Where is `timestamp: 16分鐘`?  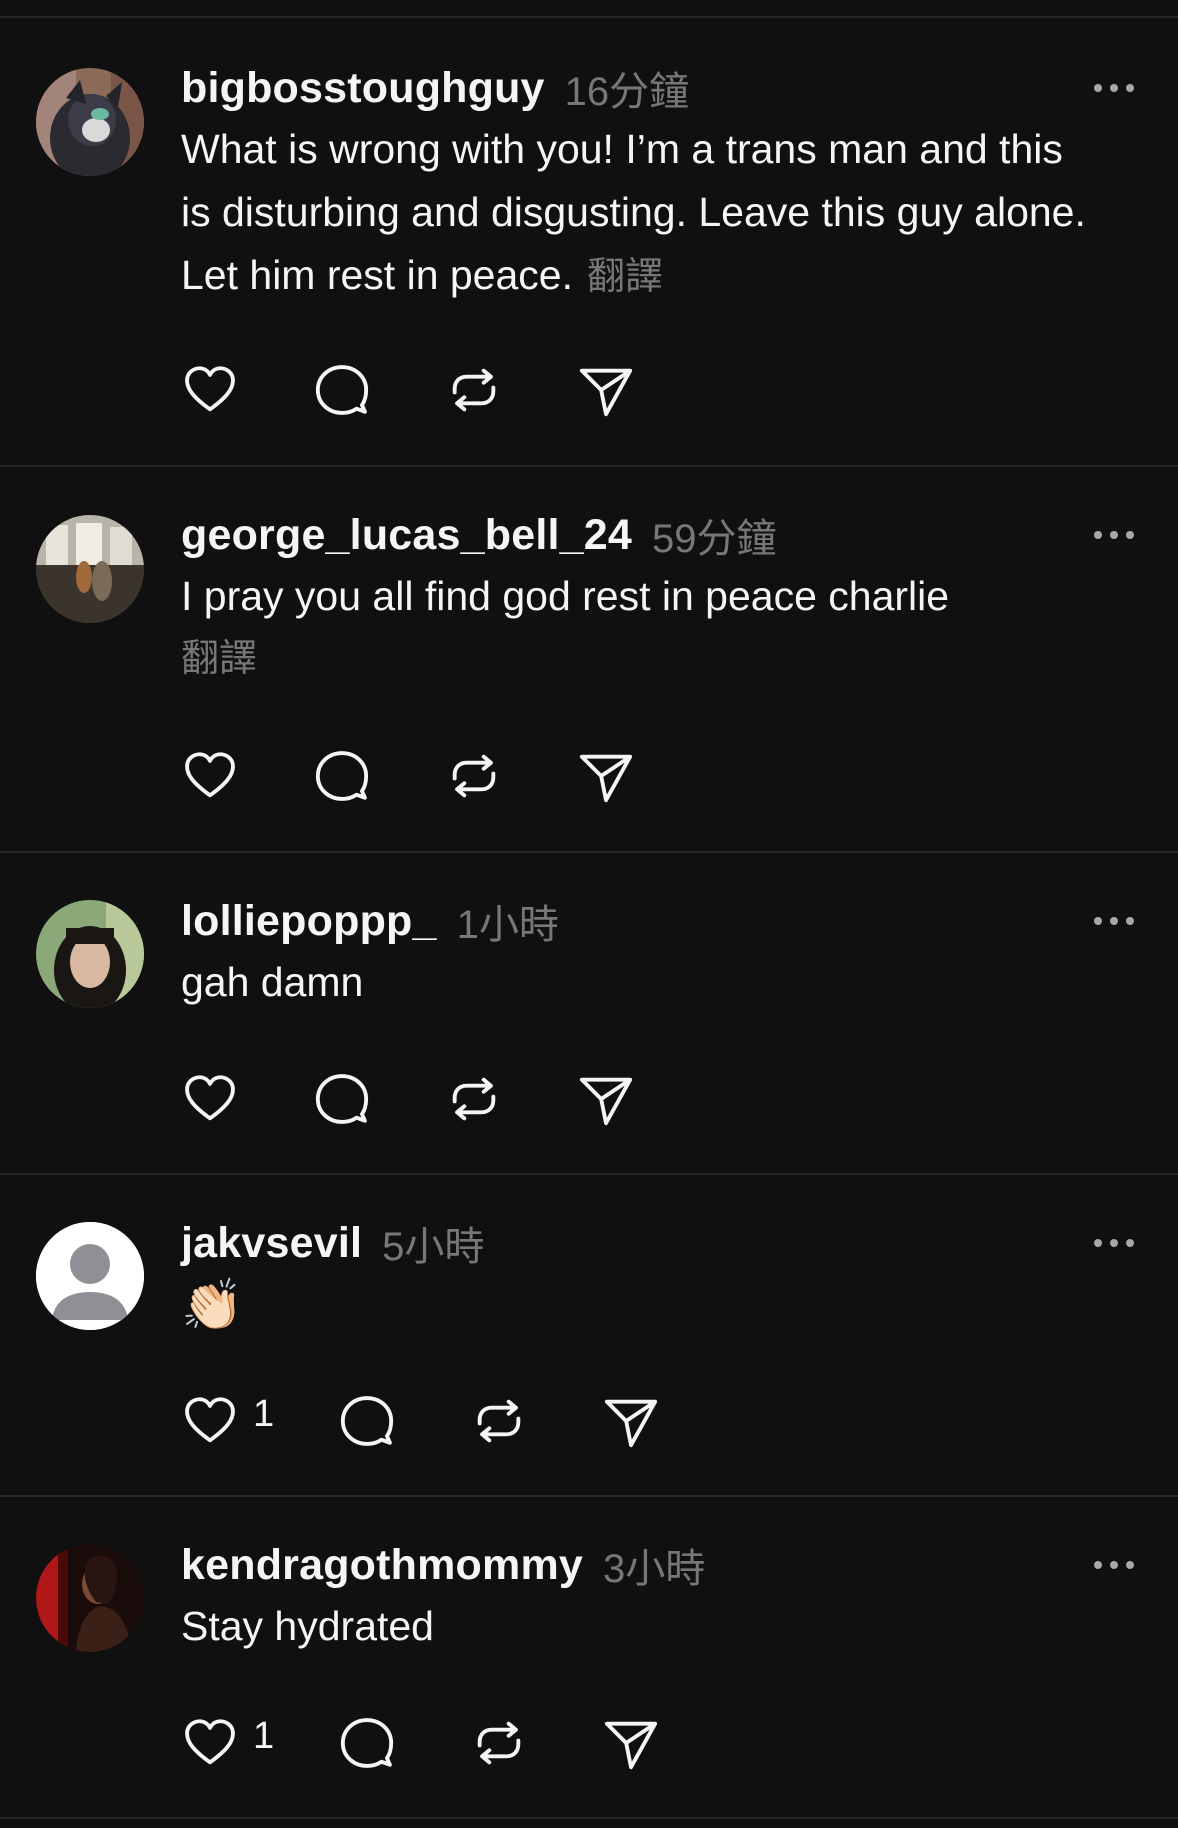
timestamp: 16分鐘 is located at coordinates (627, 92).